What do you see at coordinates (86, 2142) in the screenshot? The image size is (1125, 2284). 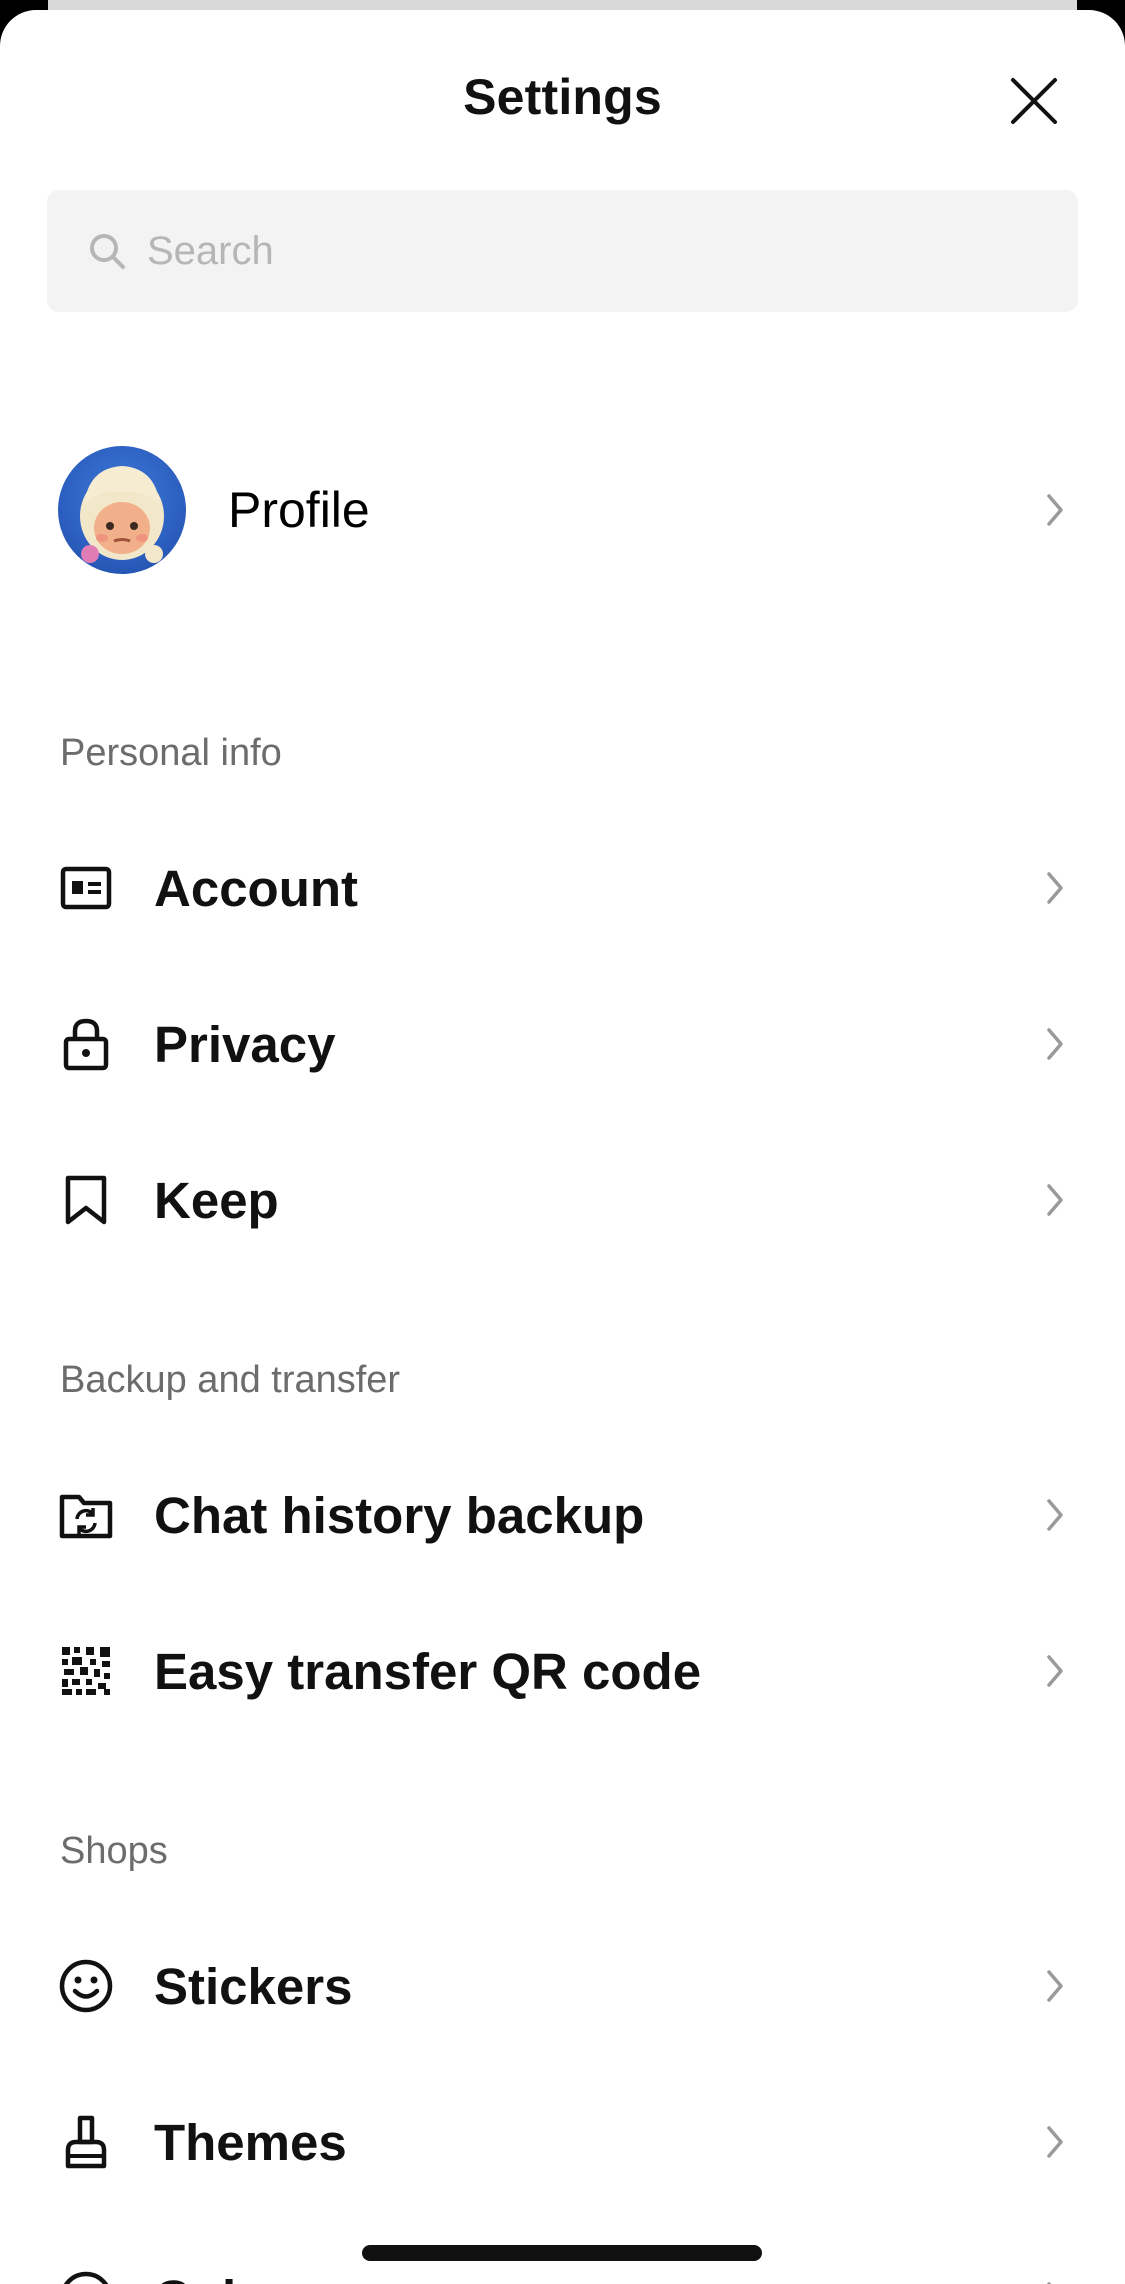 I see `brush-icon` at bounding box center [86, 2142].